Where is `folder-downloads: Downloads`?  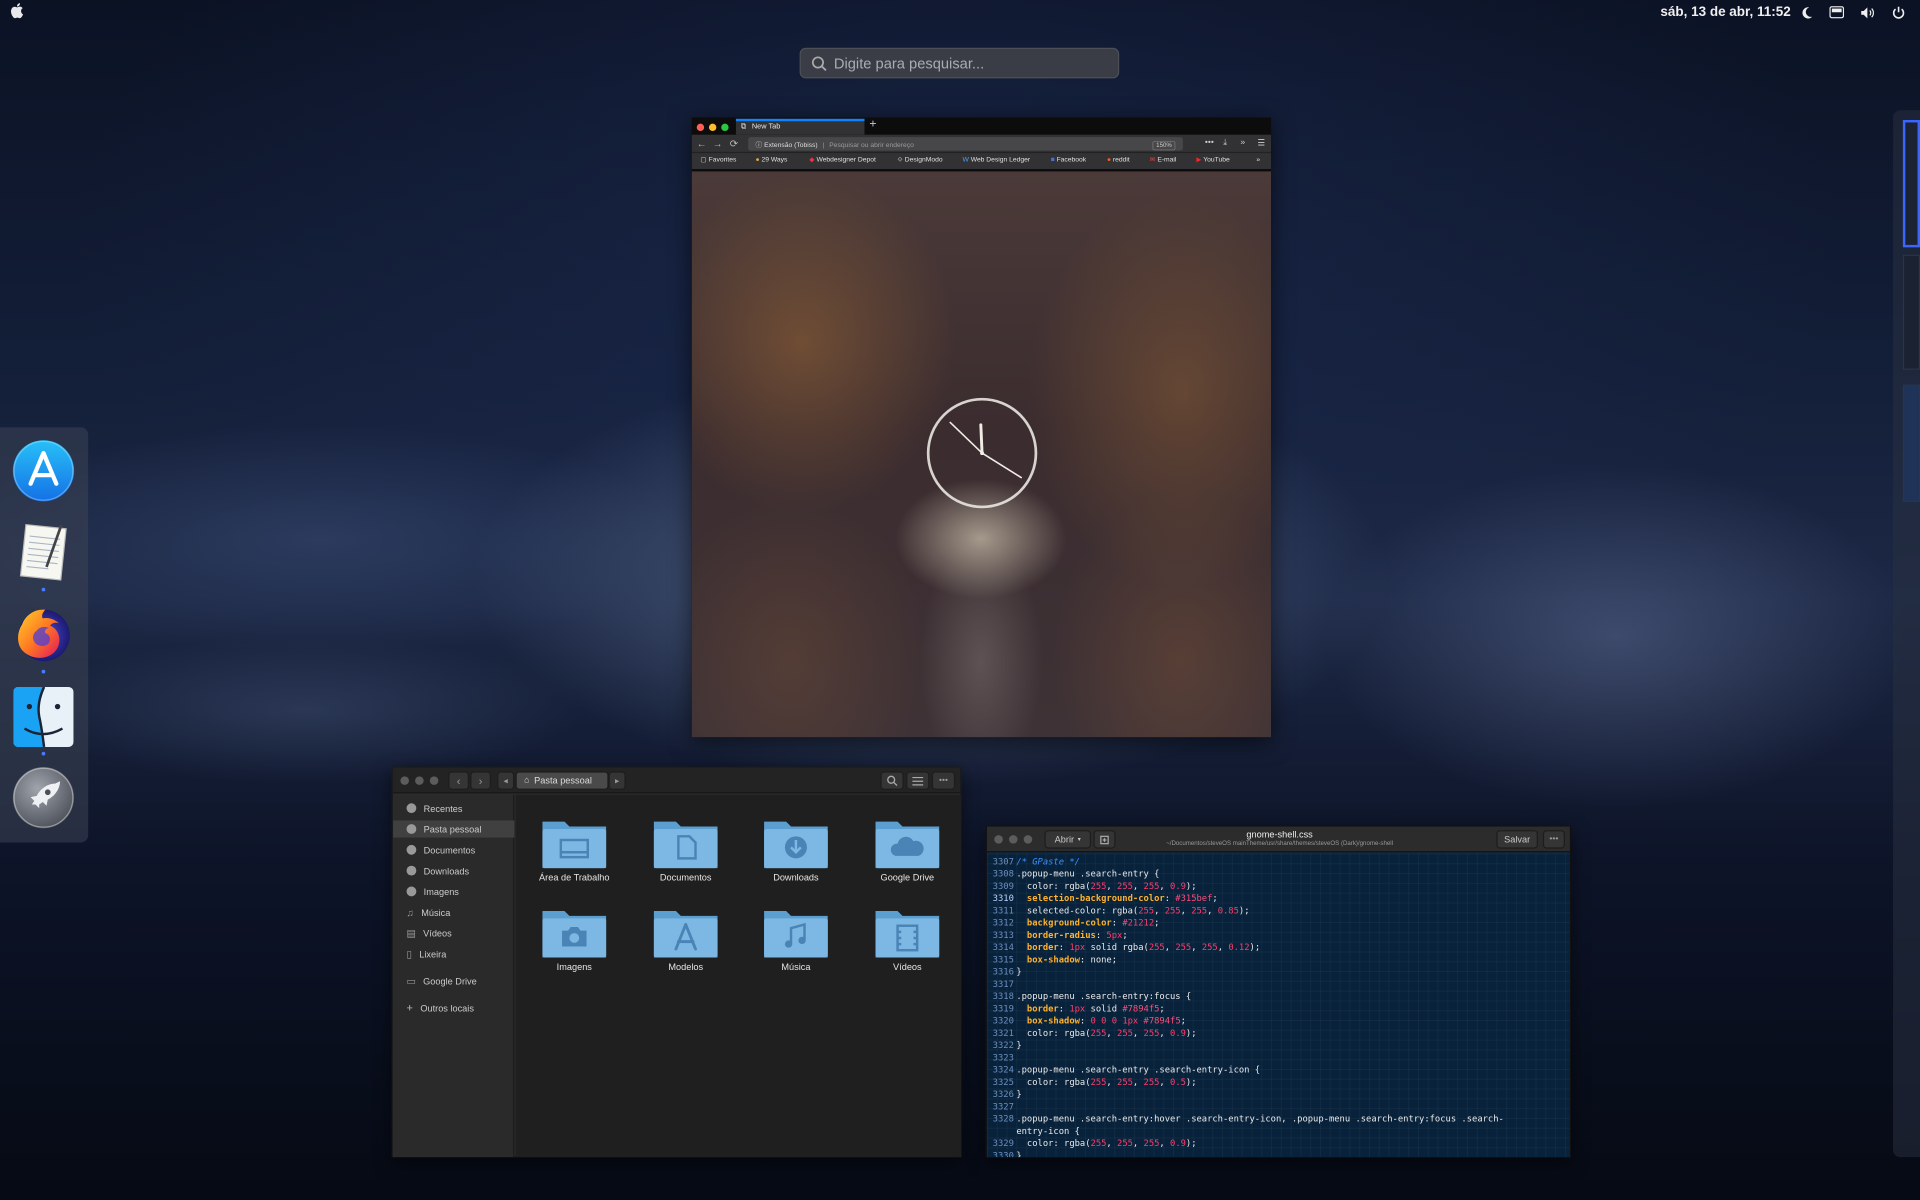
folder-downloads: Downloads is located at coordinates (796, 850).